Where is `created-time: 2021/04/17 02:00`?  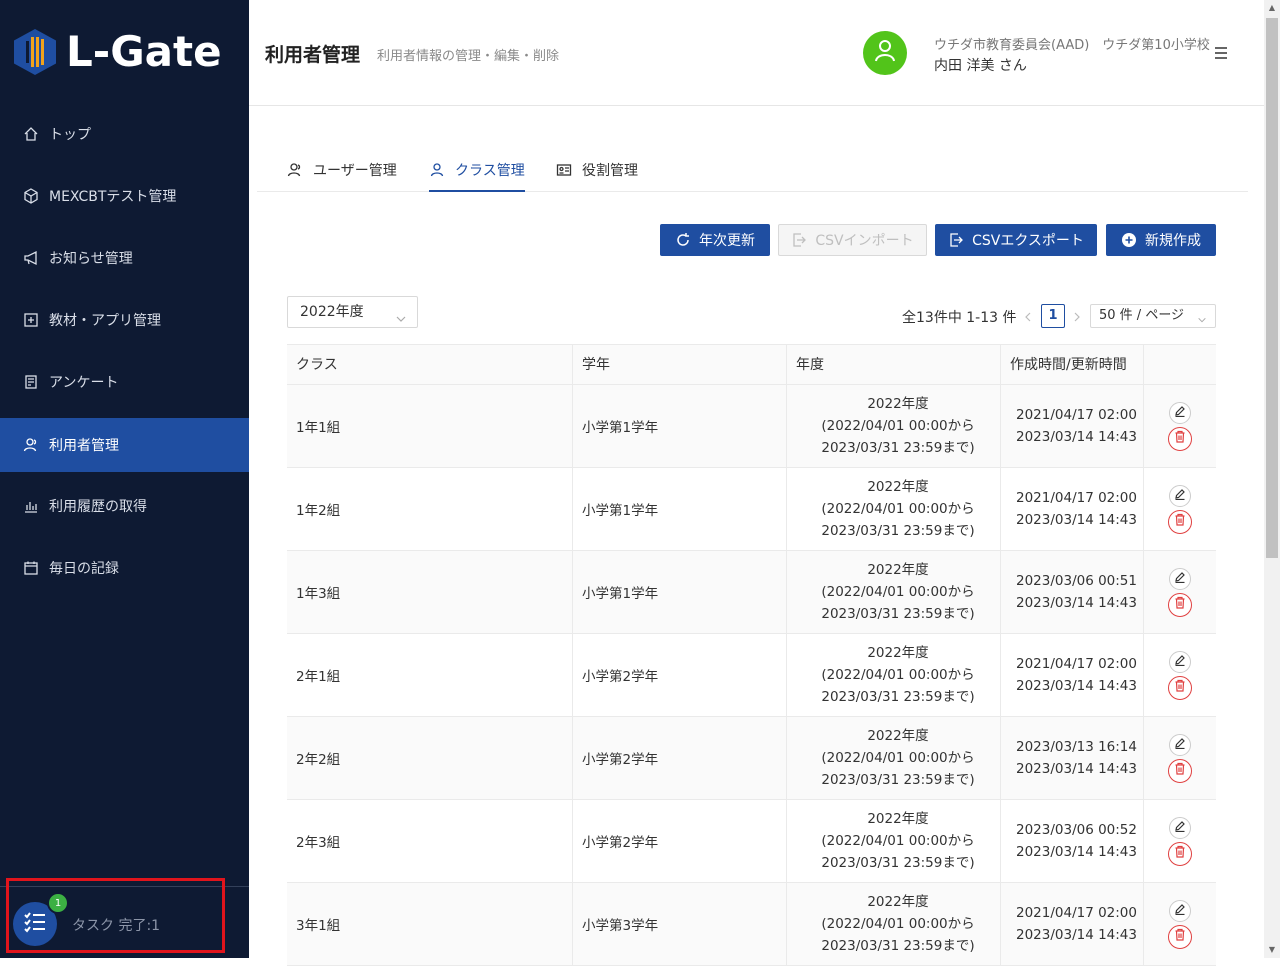
created-time: 2021/04/17 02:00 is located at coordinates (1076, 664).